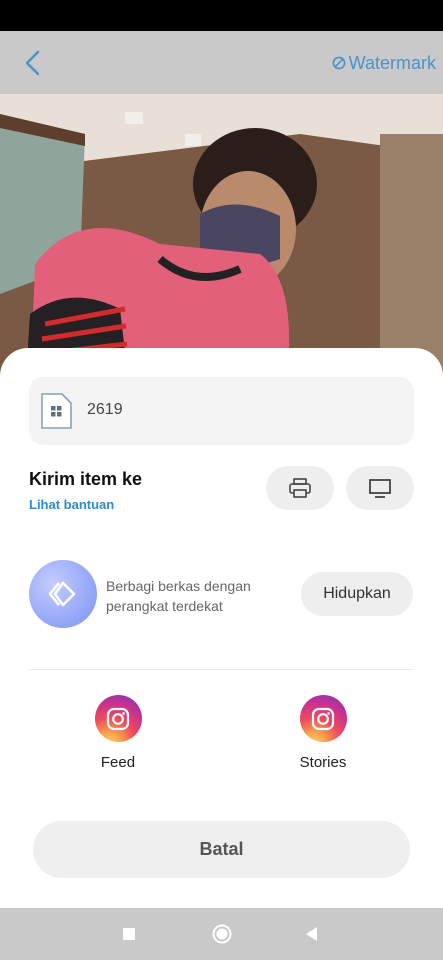  I want to click on nearby-share-description: Berbagi berkas dengan perangkat terdekat, so click(178, 596).